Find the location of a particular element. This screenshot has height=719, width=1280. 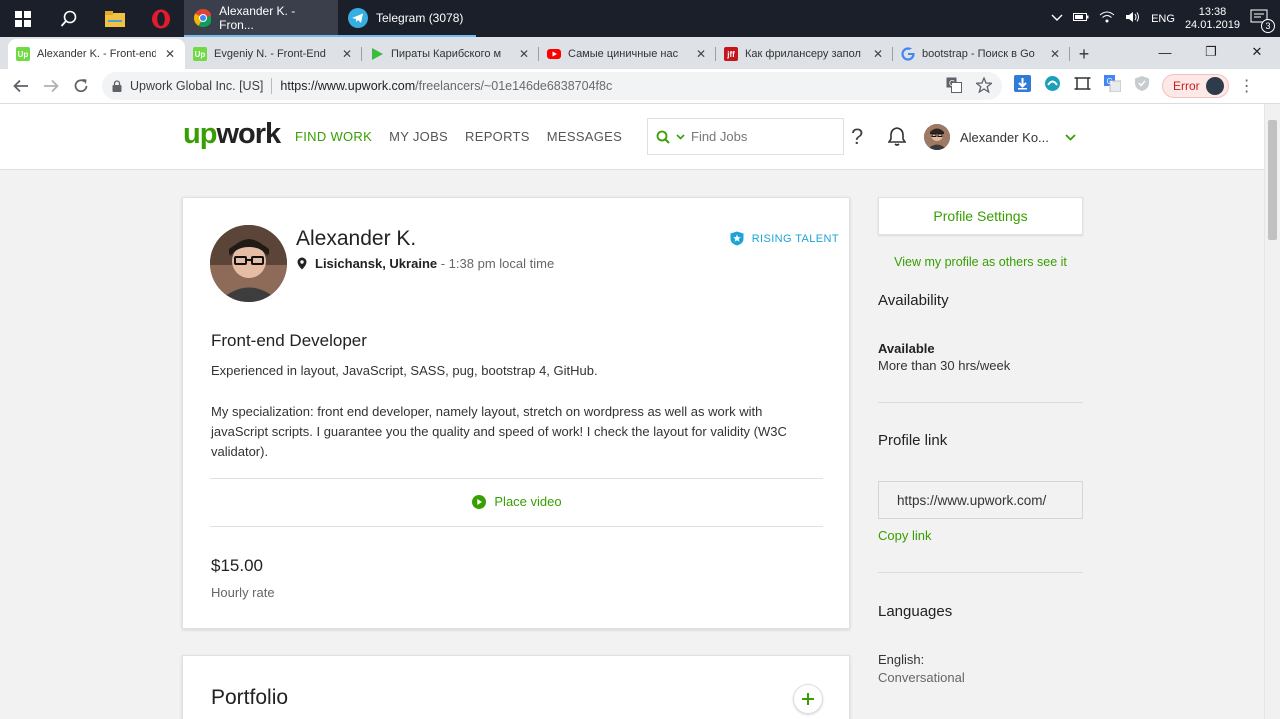

profile-location: Lisichansk, Ukraine - 1:38 pm local time is located at coordinates (425, 263).